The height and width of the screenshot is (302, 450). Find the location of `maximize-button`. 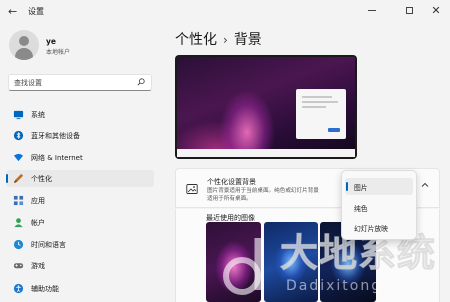

maximize-button is located at coordinates (409, 10).